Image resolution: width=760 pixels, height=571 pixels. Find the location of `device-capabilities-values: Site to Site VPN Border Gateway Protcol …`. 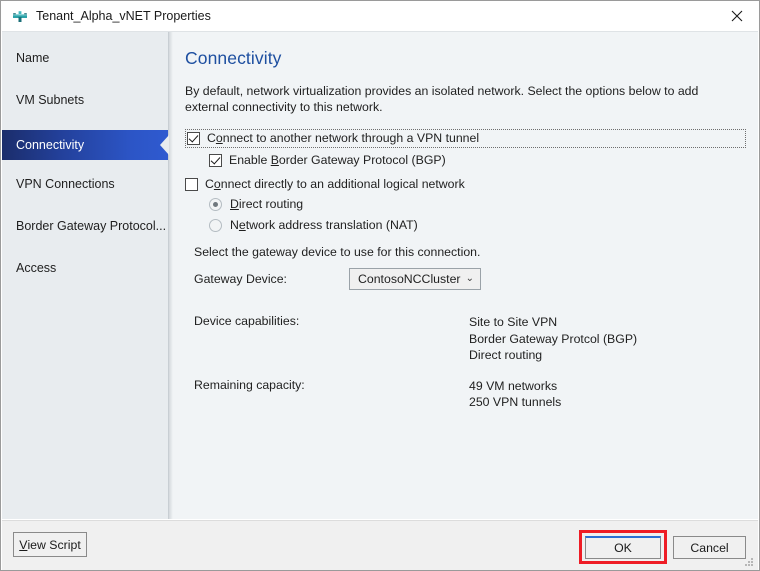

device-capabilities-values: Site to Site VPN Border Gateway Protcol … is located at coordinates (553, 339).